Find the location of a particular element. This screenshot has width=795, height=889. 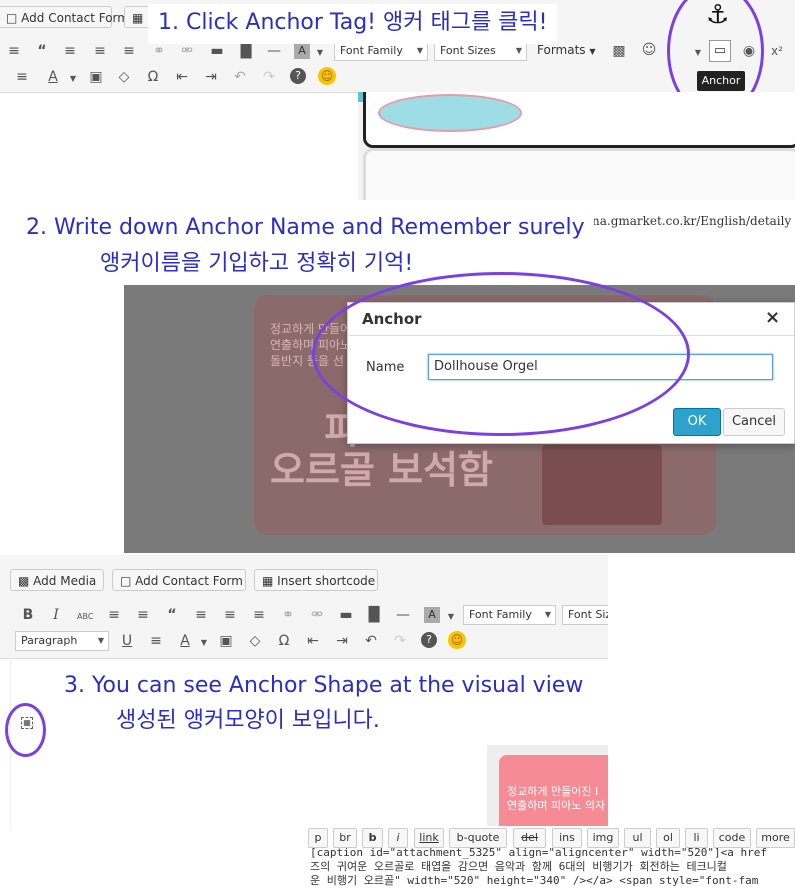

underline-icon: U is located at coordinates (127, 641).